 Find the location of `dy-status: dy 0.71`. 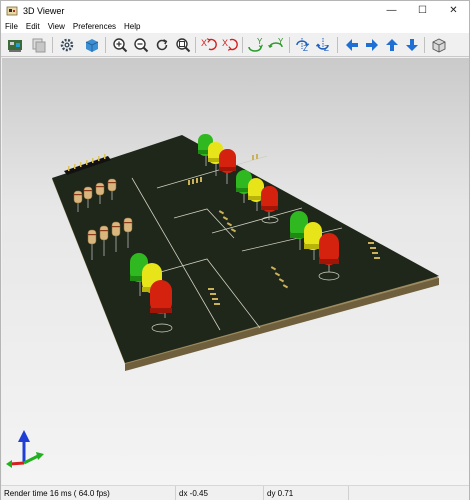

dy-status: dy 0.71 is located at coordinates (306, 492).